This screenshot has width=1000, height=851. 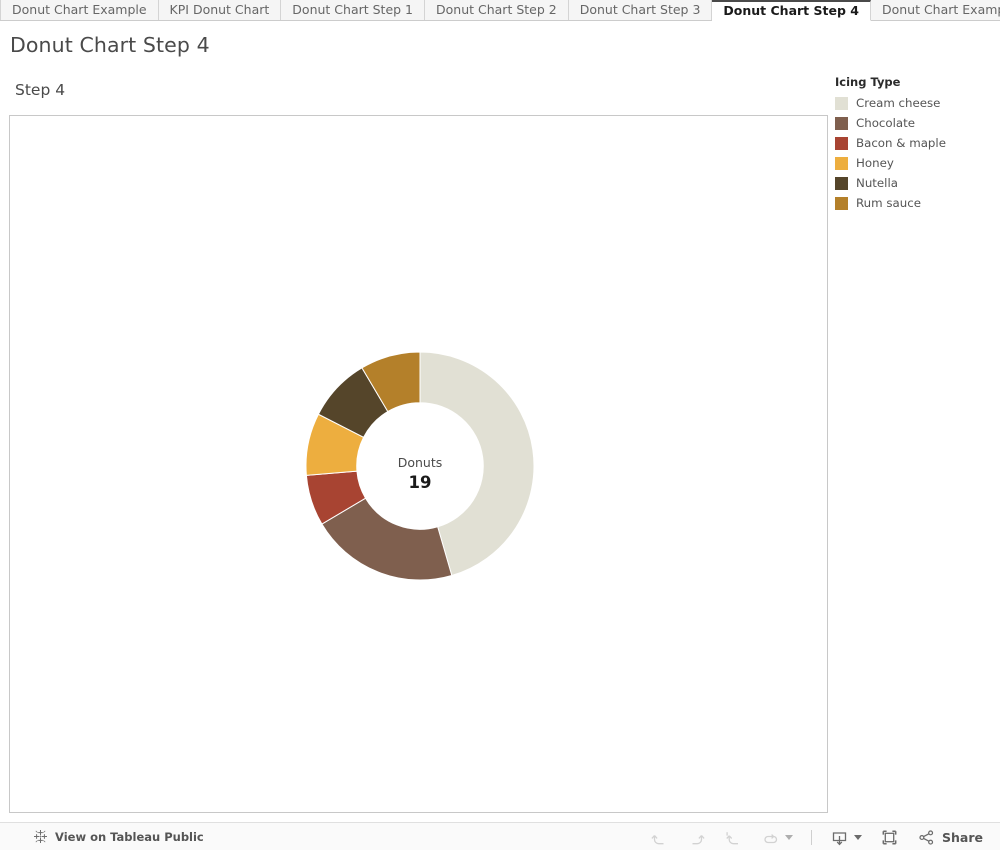 What do you see at coordinates (935, 10) in the screenshot?
I see `tab-donut-chart-examples-2: Donut Chart Examples 2` at bounding box center [935, 10].